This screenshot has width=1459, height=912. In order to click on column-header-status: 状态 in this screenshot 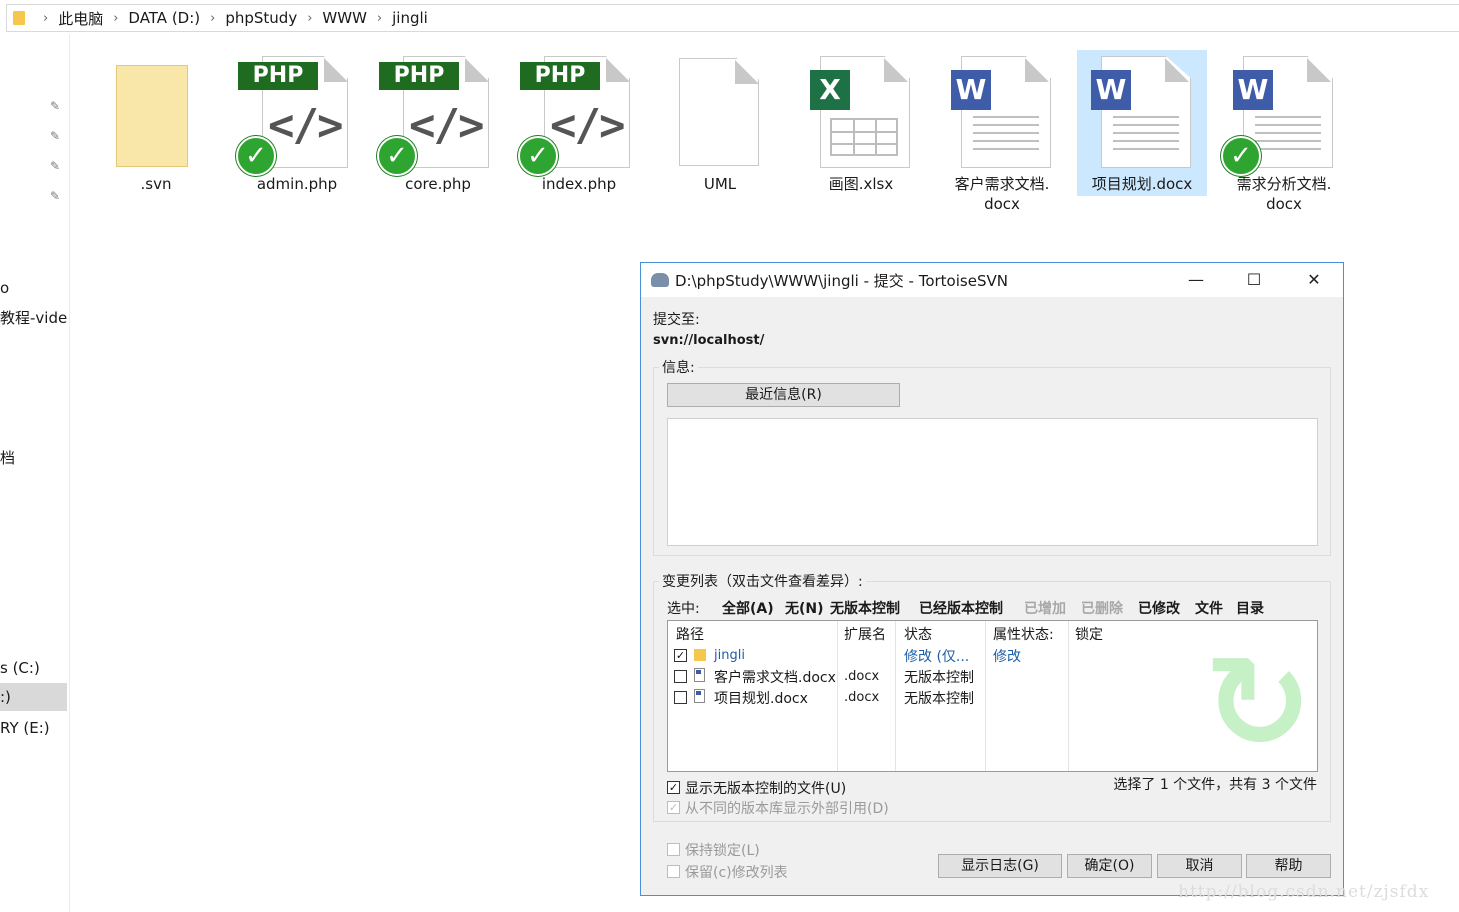, I will do `click(918, 634)`.